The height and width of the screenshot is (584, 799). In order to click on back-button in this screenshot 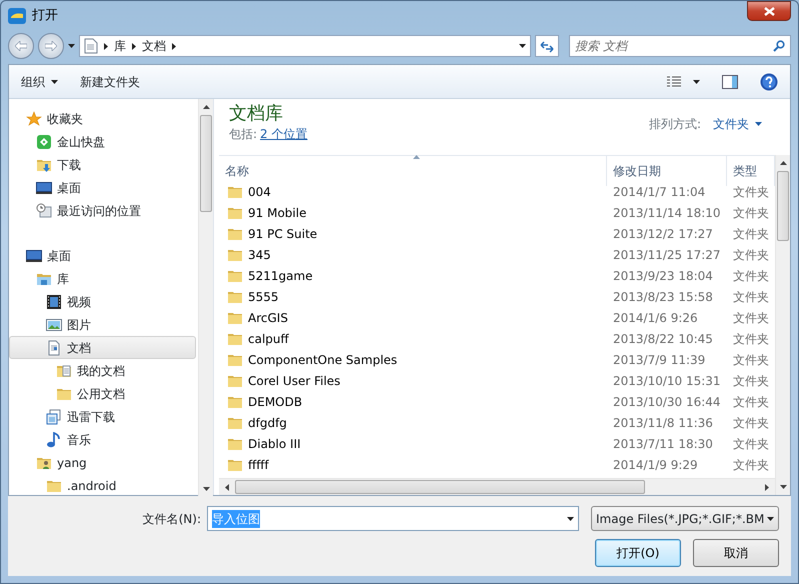, I will do `click(21, 46)`.